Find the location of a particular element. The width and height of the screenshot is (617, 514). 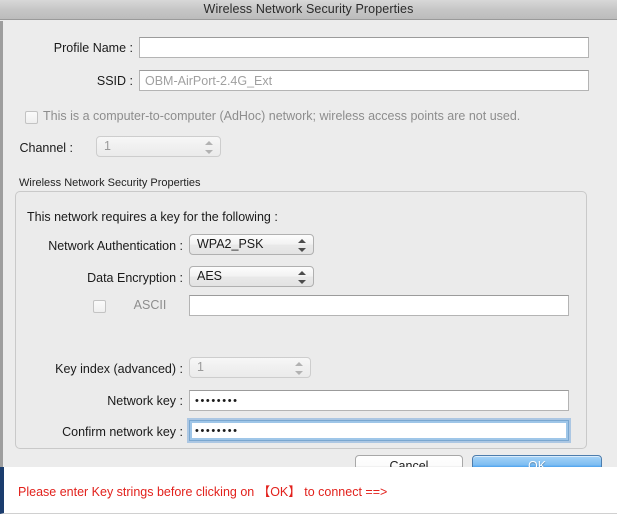

ascii-checkbox is located at coordinates (99, 306).